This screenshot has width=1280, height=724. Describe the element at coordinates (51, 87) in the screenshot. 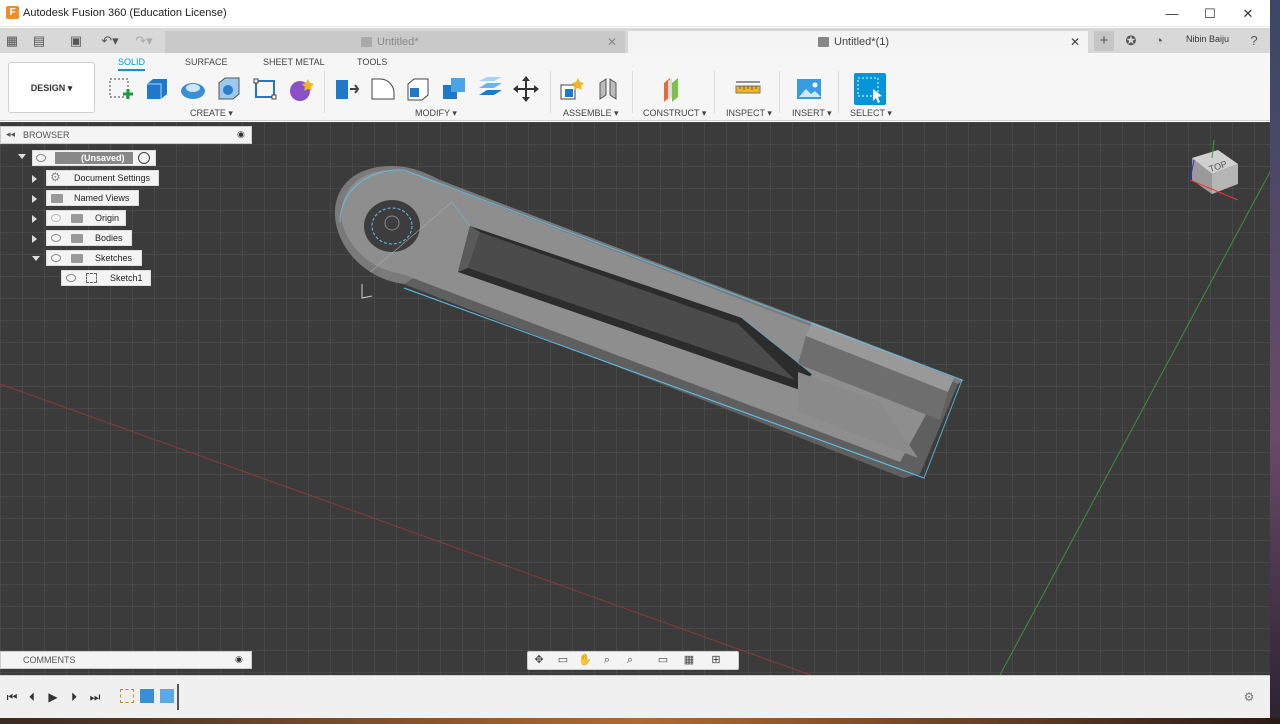

I see `workspace-switcher-button: DESIGN ▾` at that location.